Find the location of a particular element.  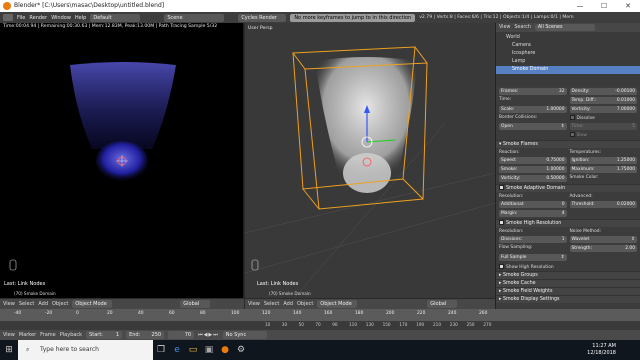

outliner-search-menu: Search is located at coordinates (522, 27).